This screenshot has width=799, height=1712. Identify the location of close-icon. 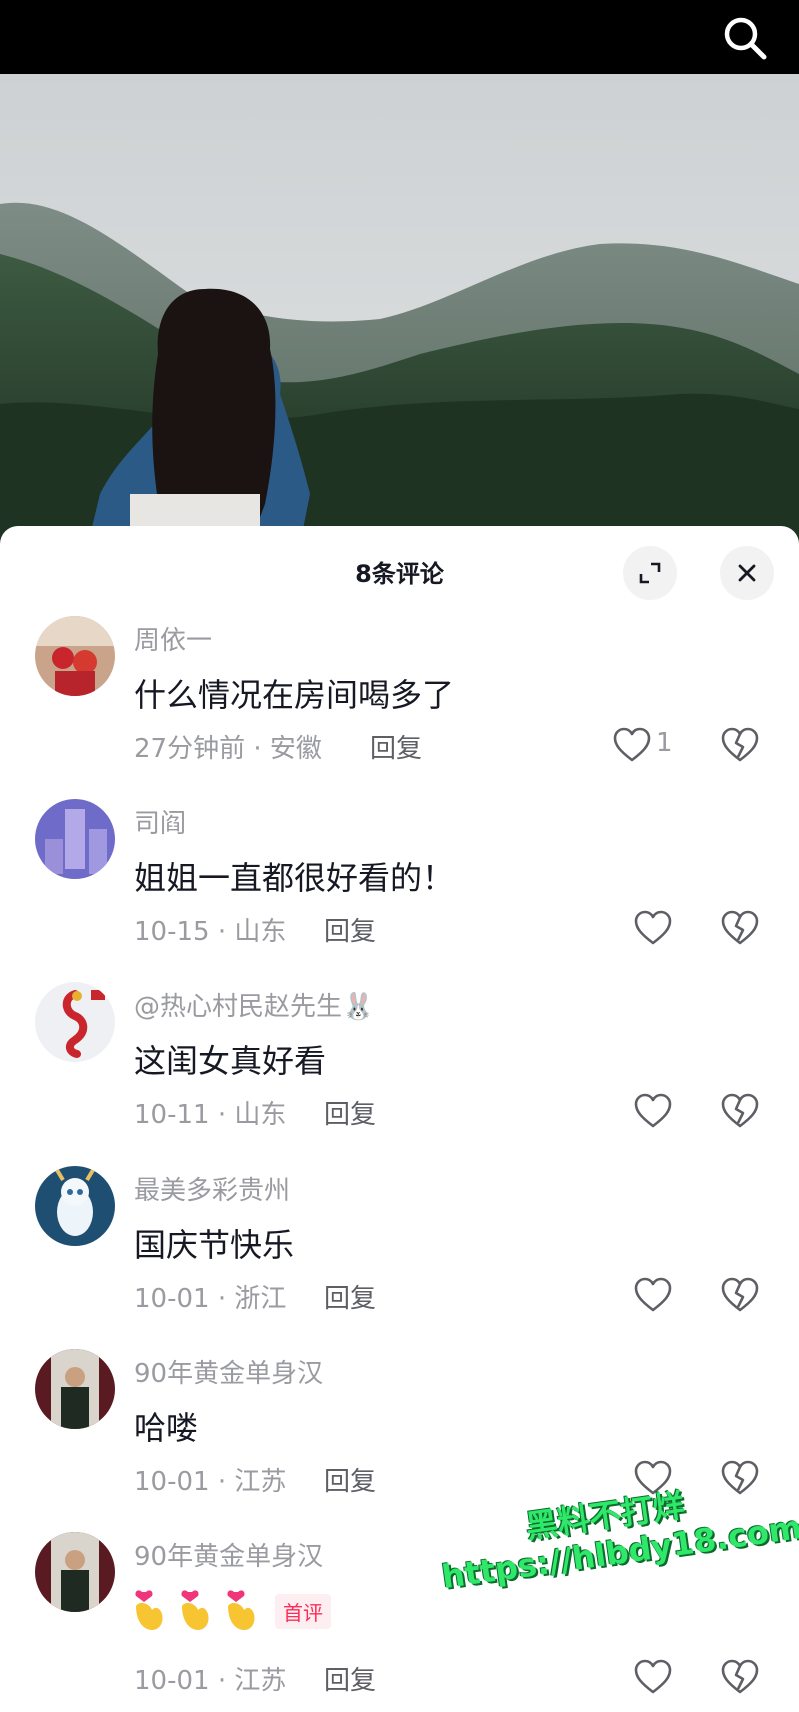
(747, 573).